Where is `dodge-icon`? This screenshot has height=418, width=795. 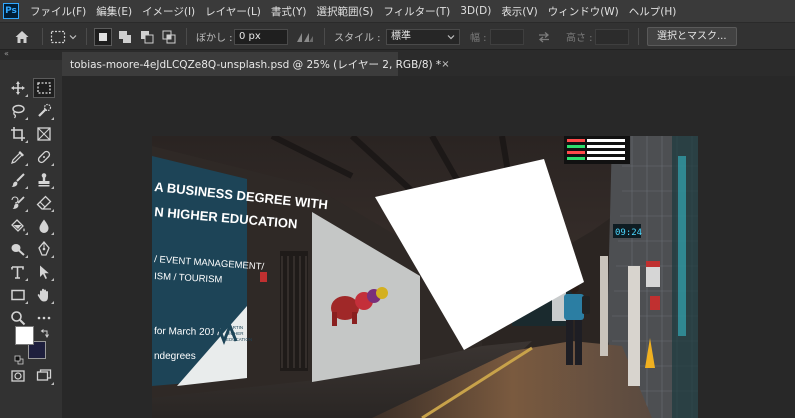 dodge-icon is located at coordinates (18, 250).